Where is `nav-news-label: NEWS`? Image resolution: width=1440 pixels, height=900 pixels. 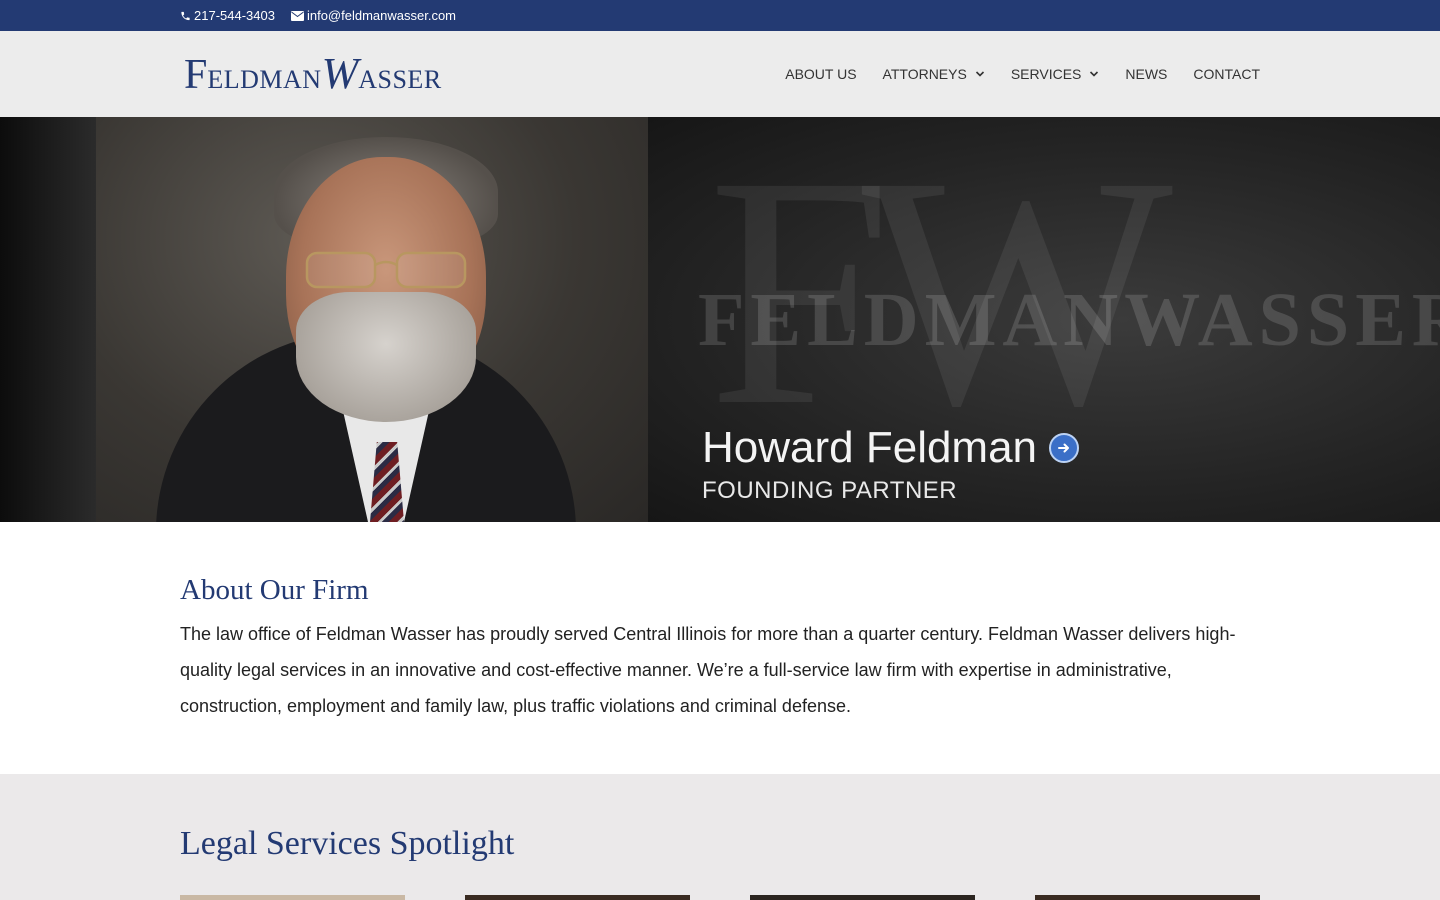
nav-news-label: NEWS is located at coordinates (1146, 74).